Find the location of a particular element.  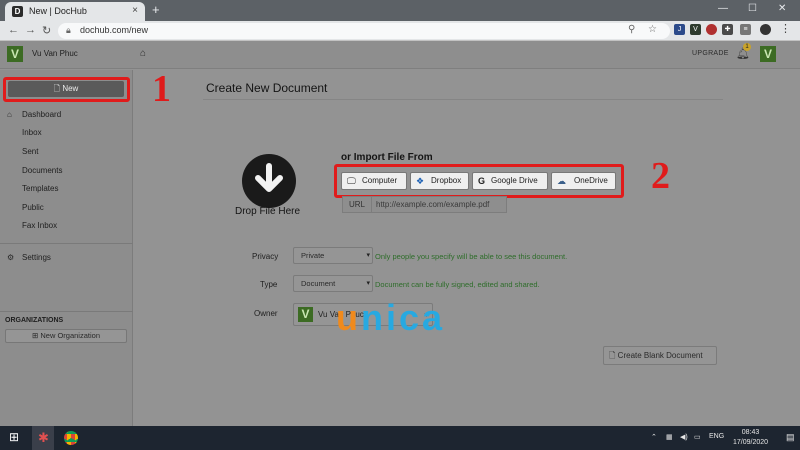

network-icon: ▦ is located at coordinates (669, 437).